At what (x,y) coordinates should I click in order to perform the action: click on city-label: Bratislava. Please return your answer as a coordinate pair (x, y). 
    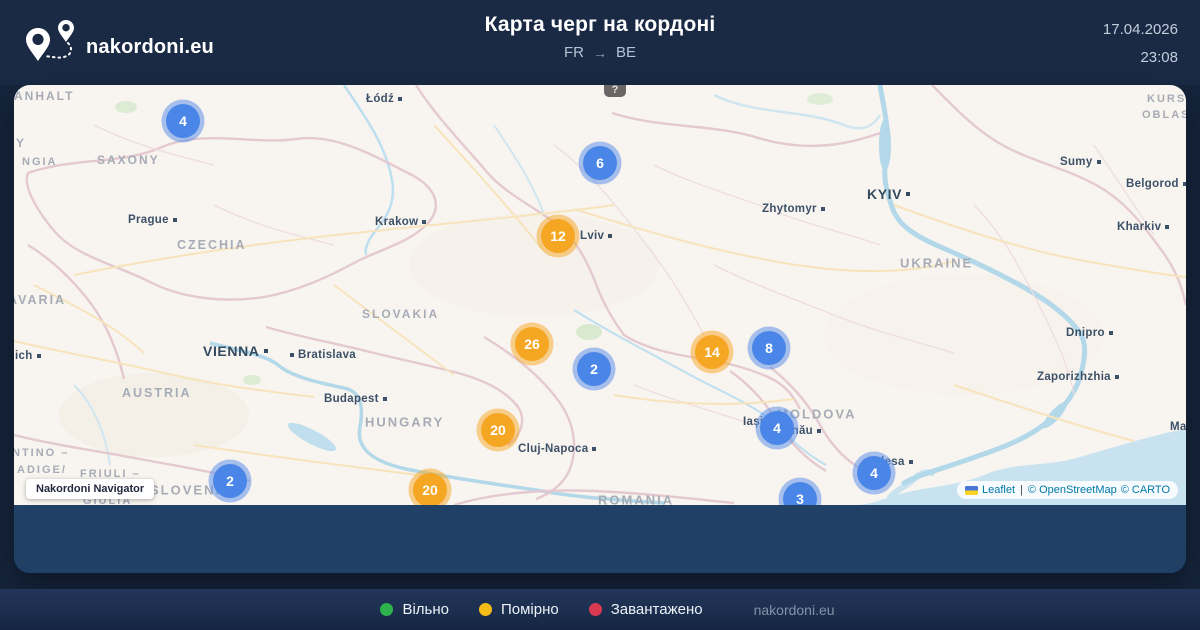
    Looking at the image, I should click on (323, 355).